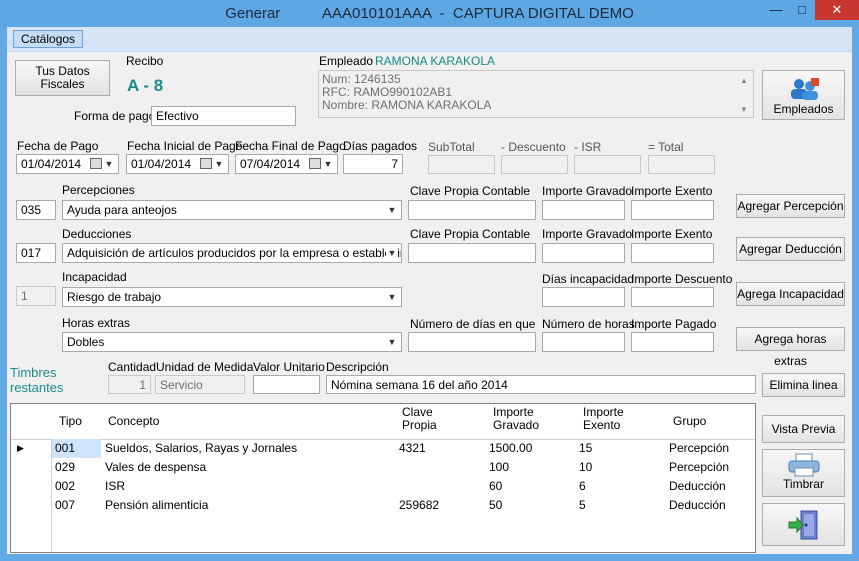 The image size is (859, 561). I want to click on title-left: Generar, so click(253, 13).